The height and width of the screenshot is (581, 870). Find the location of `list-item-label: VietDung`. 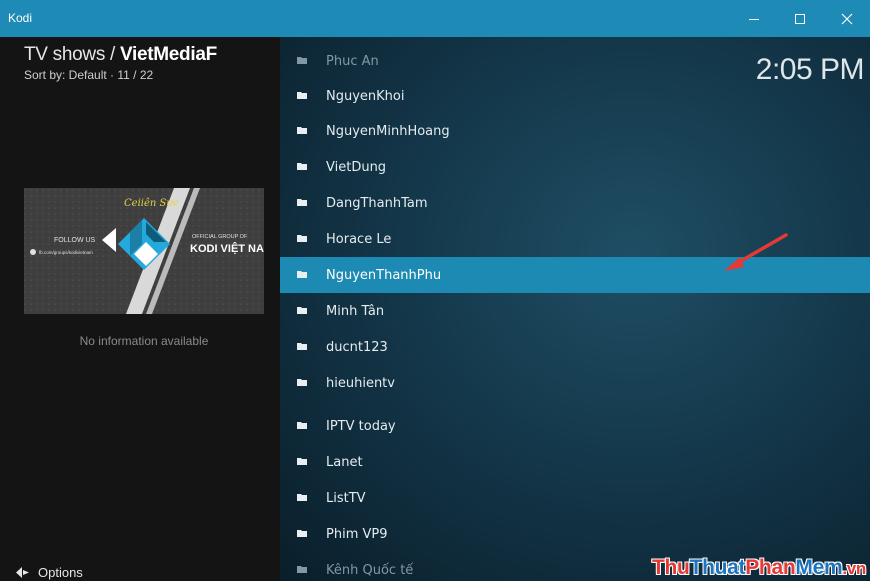

list-item-label: VietDung is located at coordinates (356, 167).